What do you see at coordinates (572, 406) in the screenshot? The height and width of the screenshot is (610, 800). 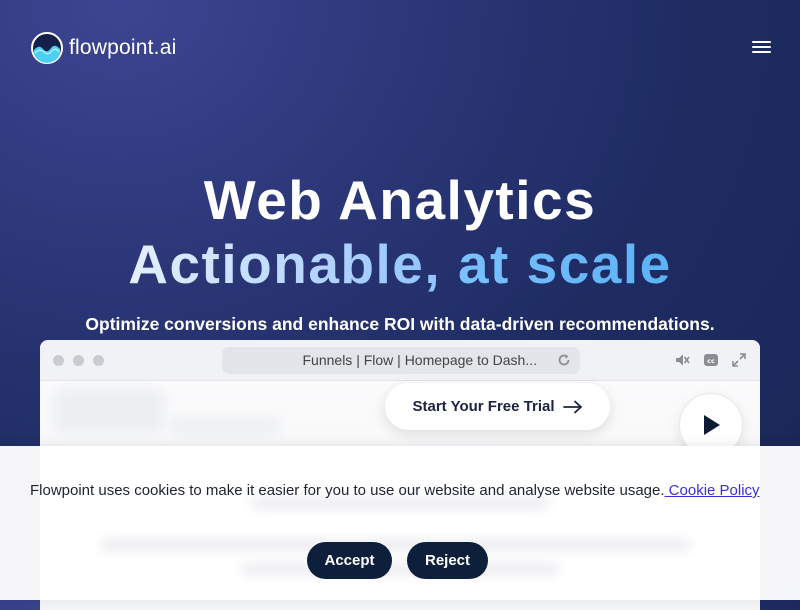 I see `arrow-right-icon` at bounding box center [572, 406].